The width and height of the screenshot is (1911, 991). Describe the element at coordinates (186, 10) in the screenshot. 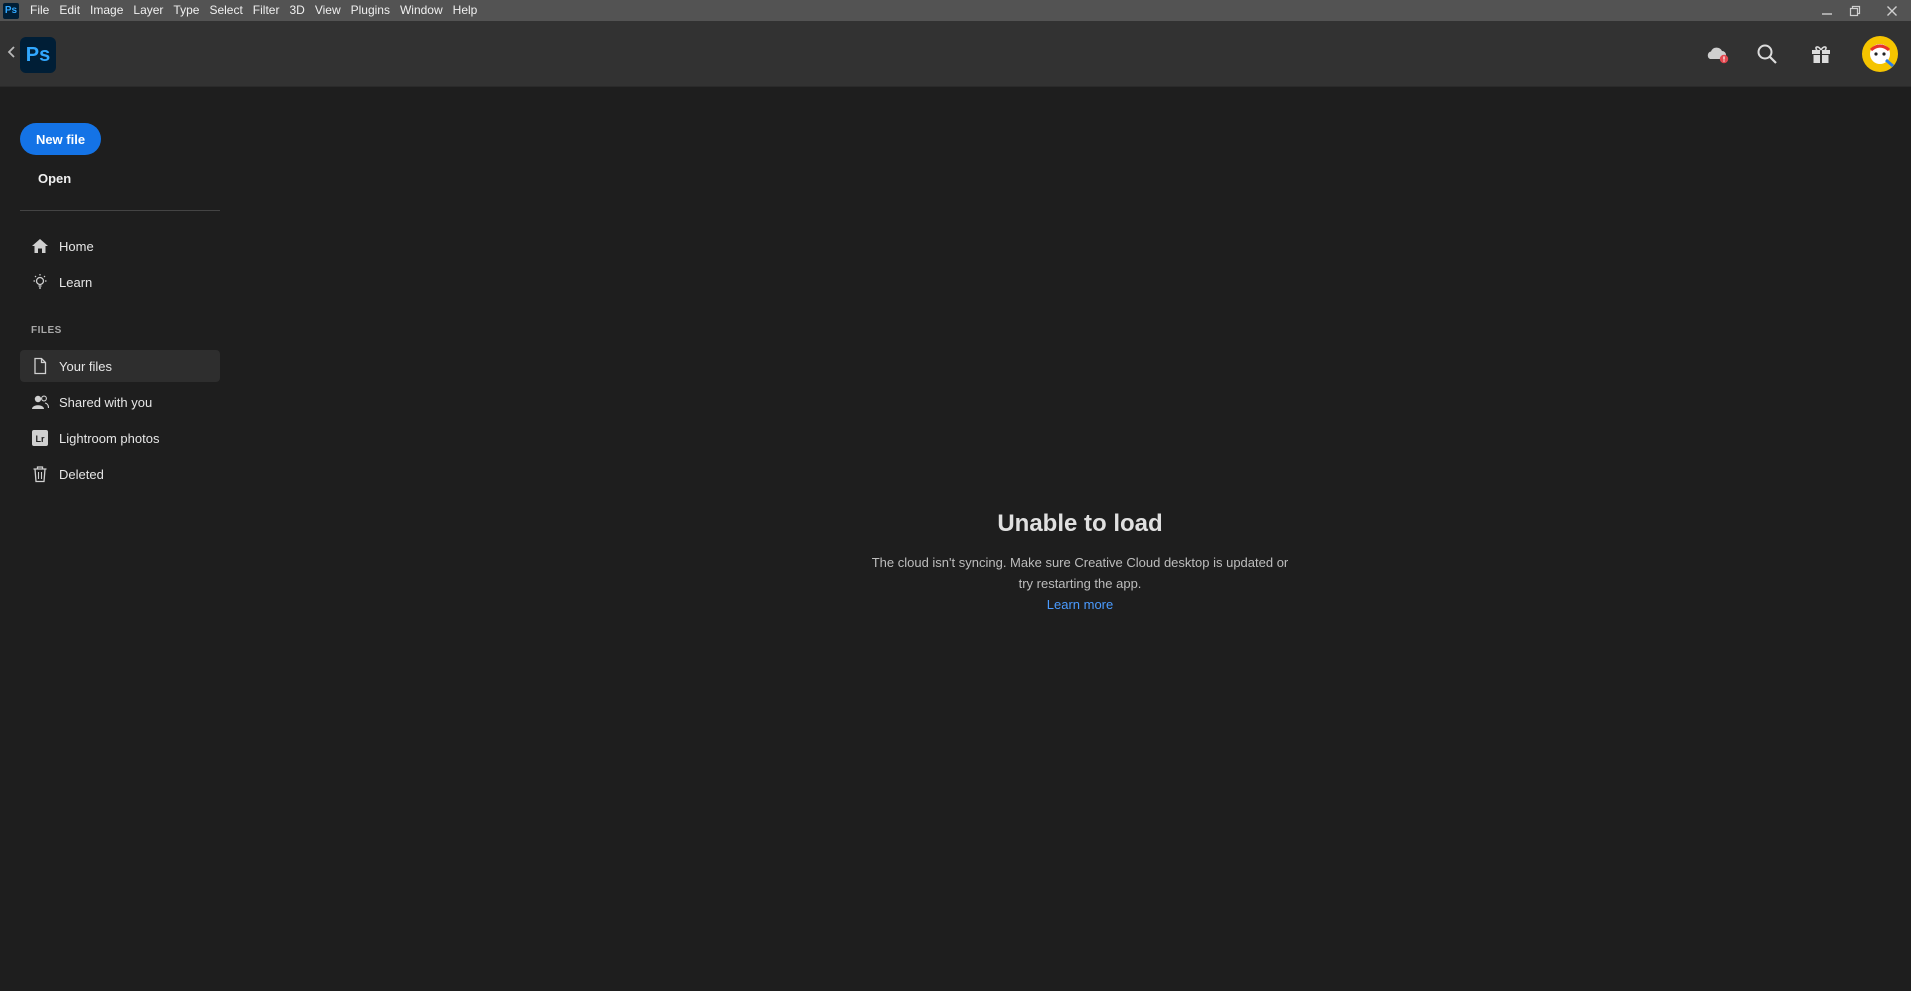

I see `menu-type: Type` at that location.